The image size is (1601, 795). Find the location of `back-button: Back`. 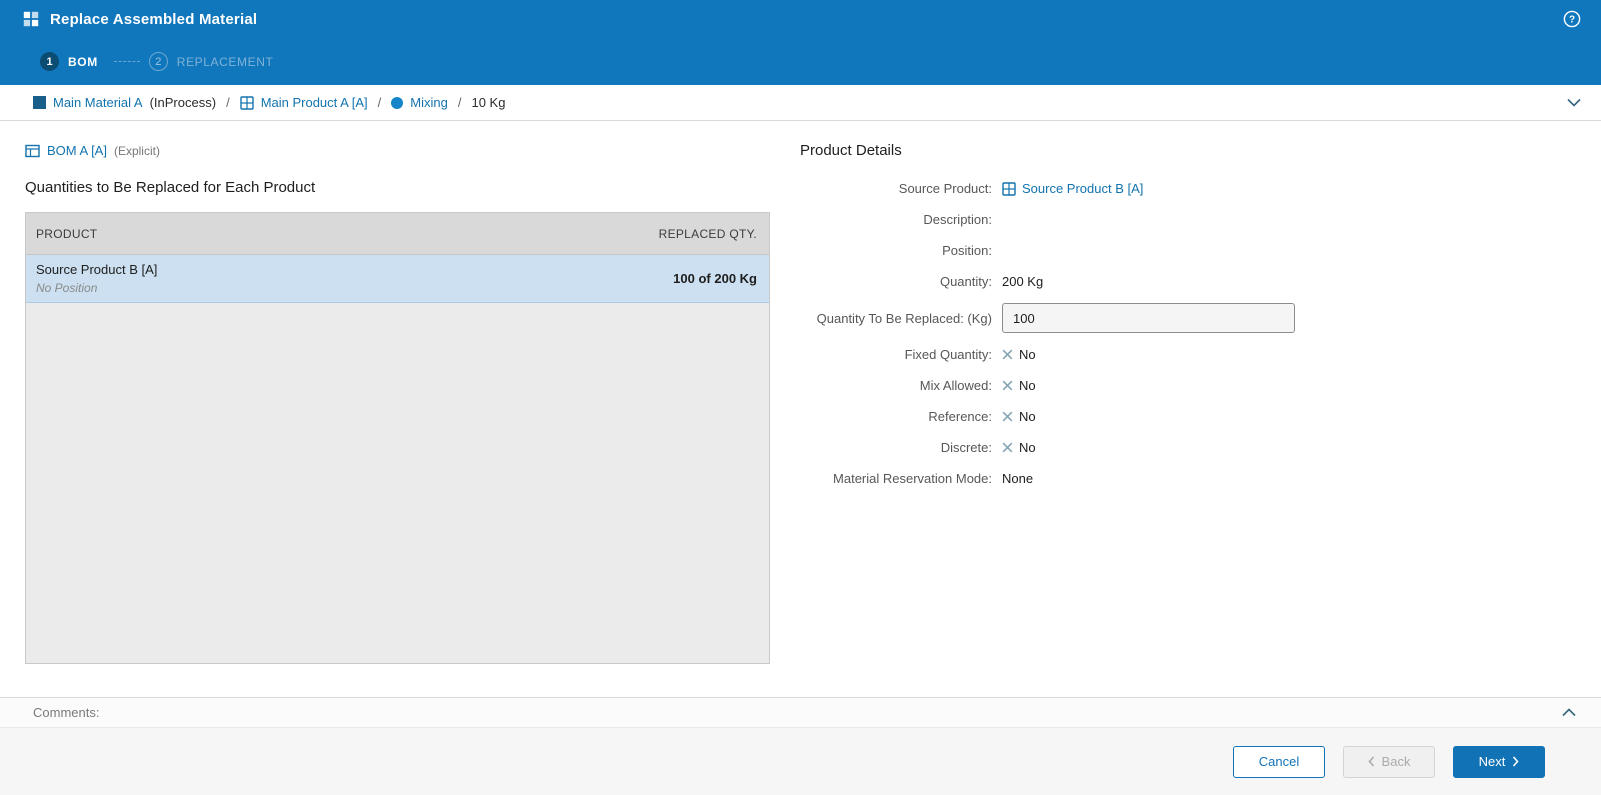

back-button: Back is located at coordinates (1389, 761).